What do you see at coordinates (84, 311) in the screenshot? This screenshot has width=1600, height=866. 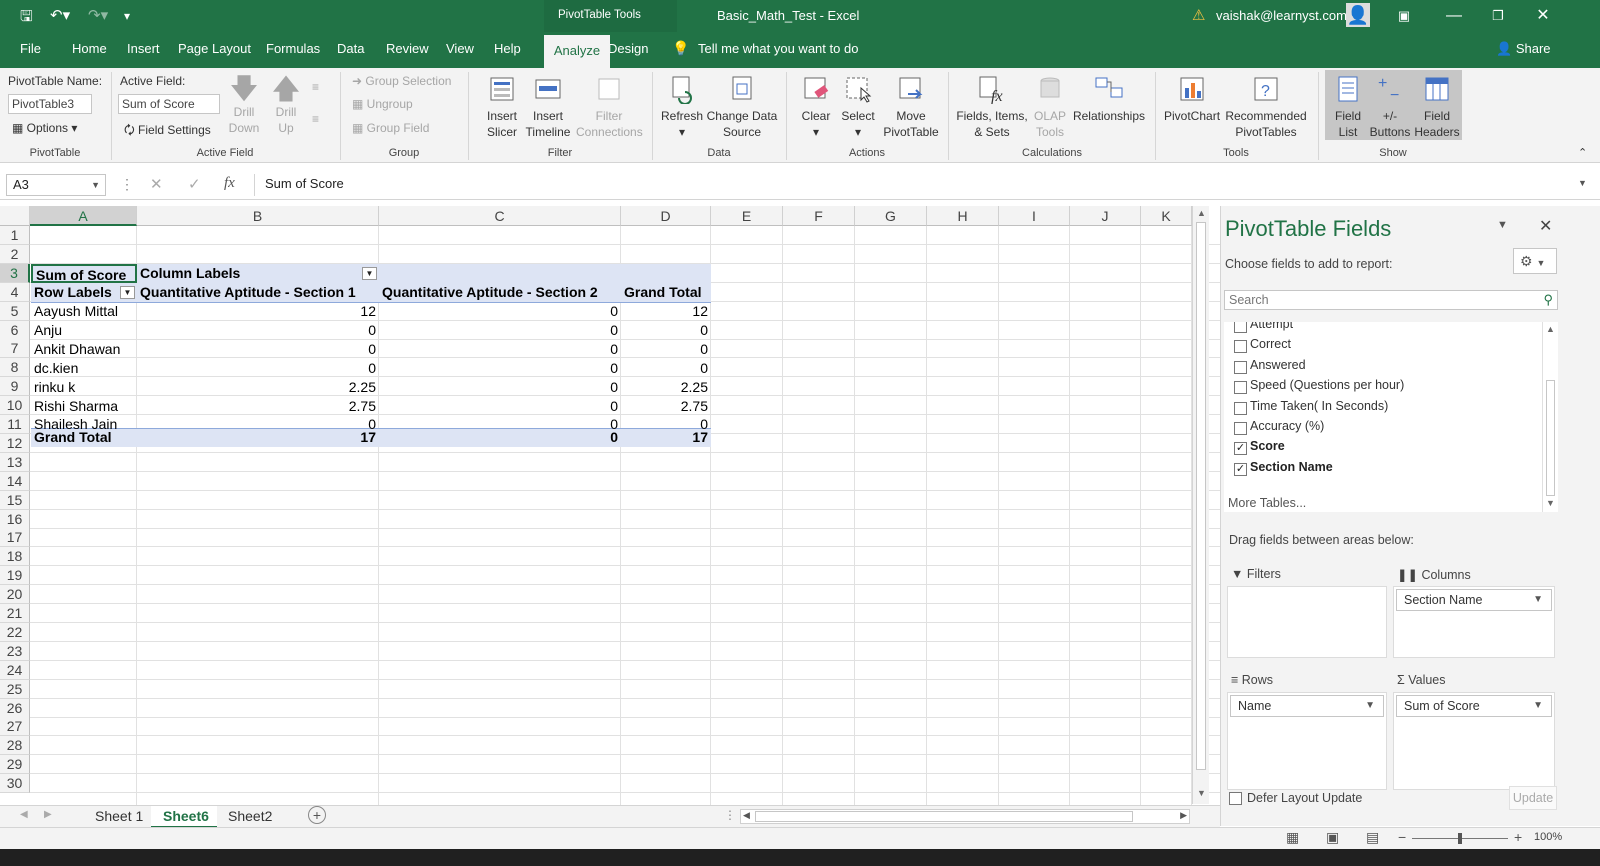 I see `pivot-row-label: Aayush Mittal` at bounding box center [84, 311].